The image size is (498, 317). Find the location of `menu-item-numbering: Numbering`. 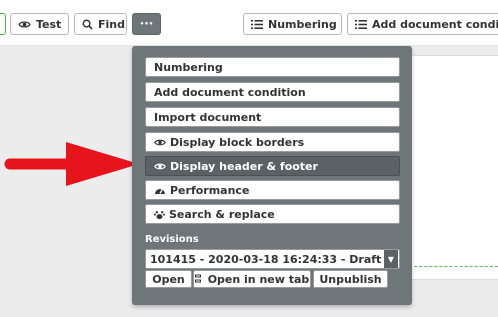

menu-item-numbering: Numbering is located at coordinates (272, 67).